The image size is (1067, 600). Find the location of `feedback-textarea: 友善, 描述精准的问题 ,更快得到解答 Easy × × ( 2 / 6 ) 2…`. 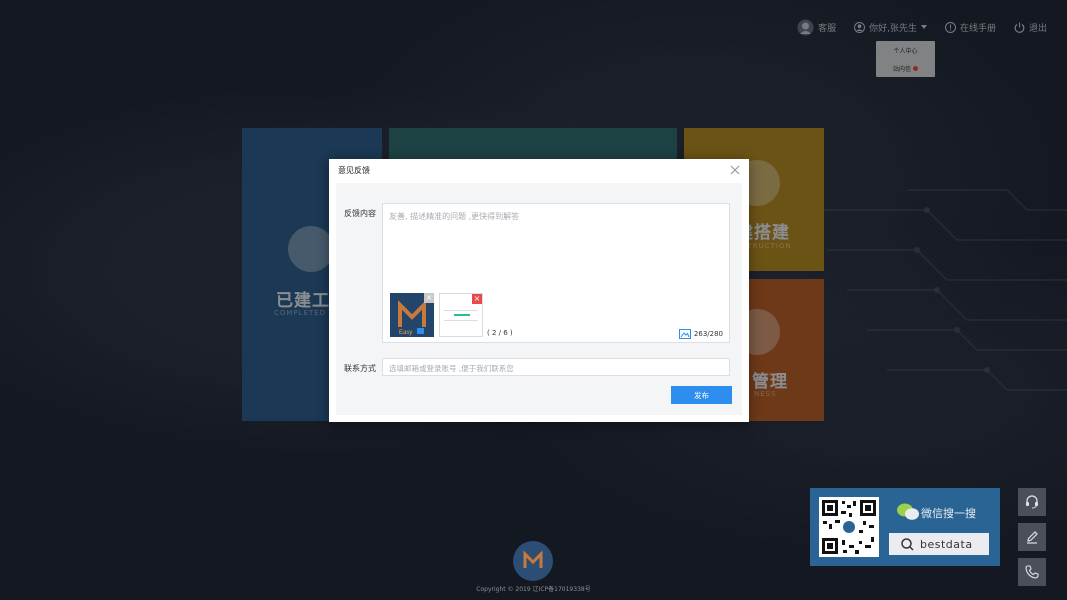

feedback-textarea: 友善, 描述精准的问题 ,更快得到解答 Easy × × ( 2 / 6 ) 2… is located at coordinates (556, 273).